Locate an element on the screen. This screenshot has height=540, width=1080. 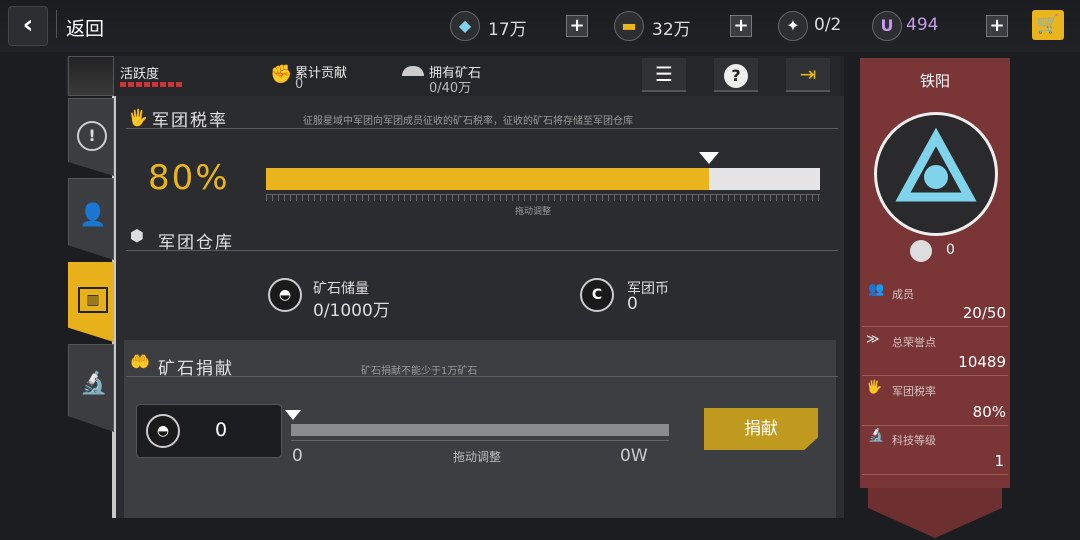
shop-cart-icon: 🛒 is located at coordinates (1048, 25).